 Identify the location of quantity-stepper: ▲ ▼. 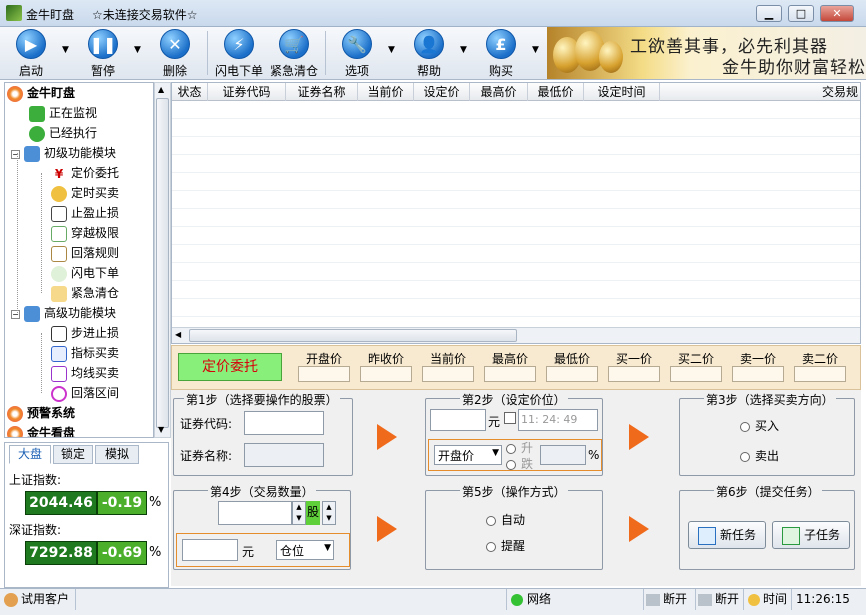
(299, 513).